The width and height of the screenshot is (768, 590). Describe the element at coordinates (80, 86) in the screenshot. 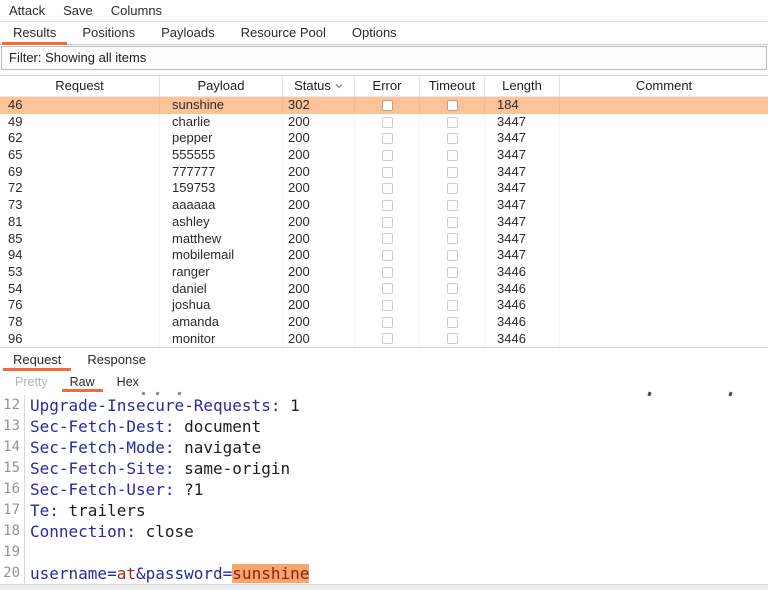

I see `column-header-request: Request` at that location.